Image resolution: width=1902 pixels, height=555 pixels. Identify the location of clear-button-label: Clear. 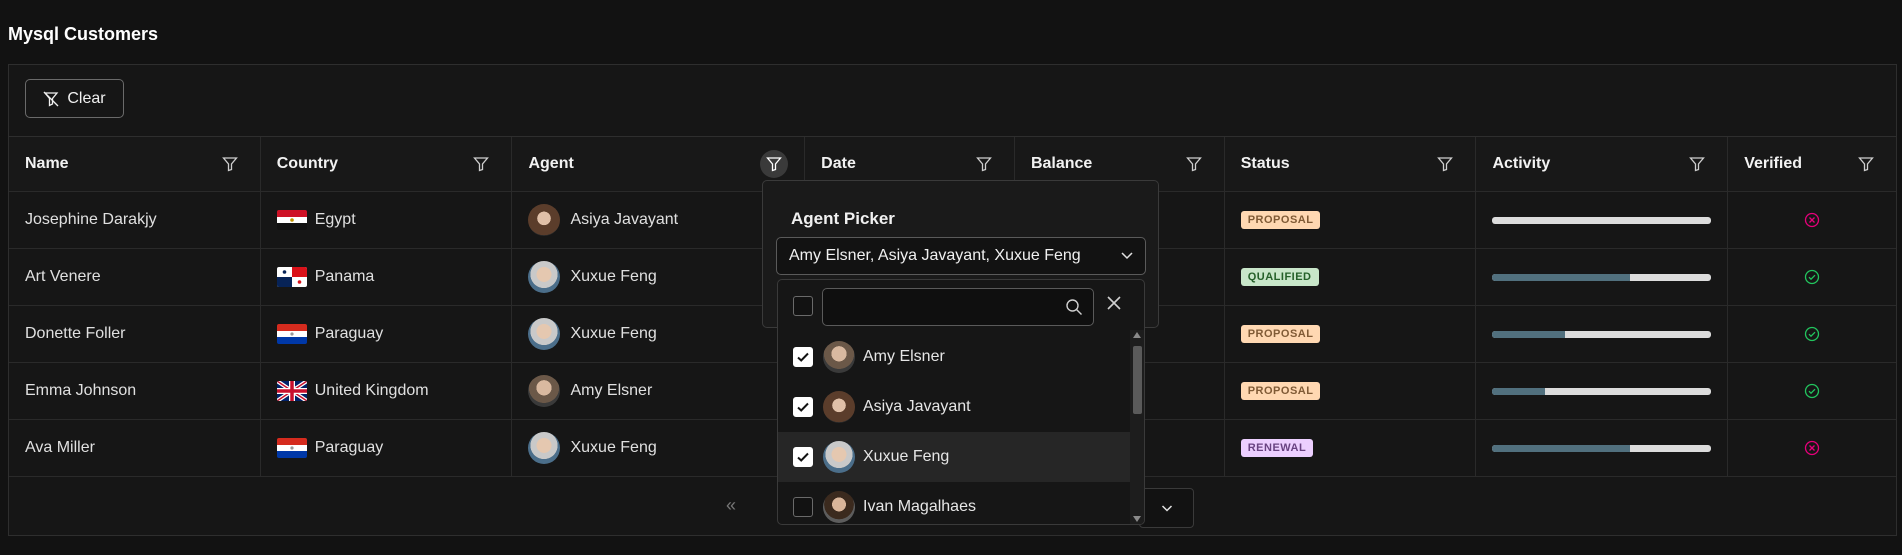
(86, 98).